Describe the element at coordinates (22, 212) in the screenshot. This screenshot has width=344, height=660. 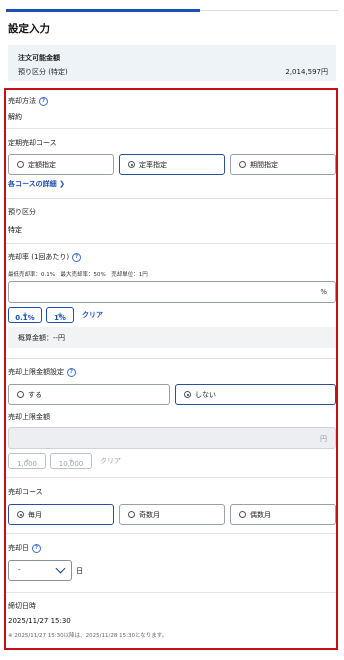
I see `custody-label: 預り区分` at that location.